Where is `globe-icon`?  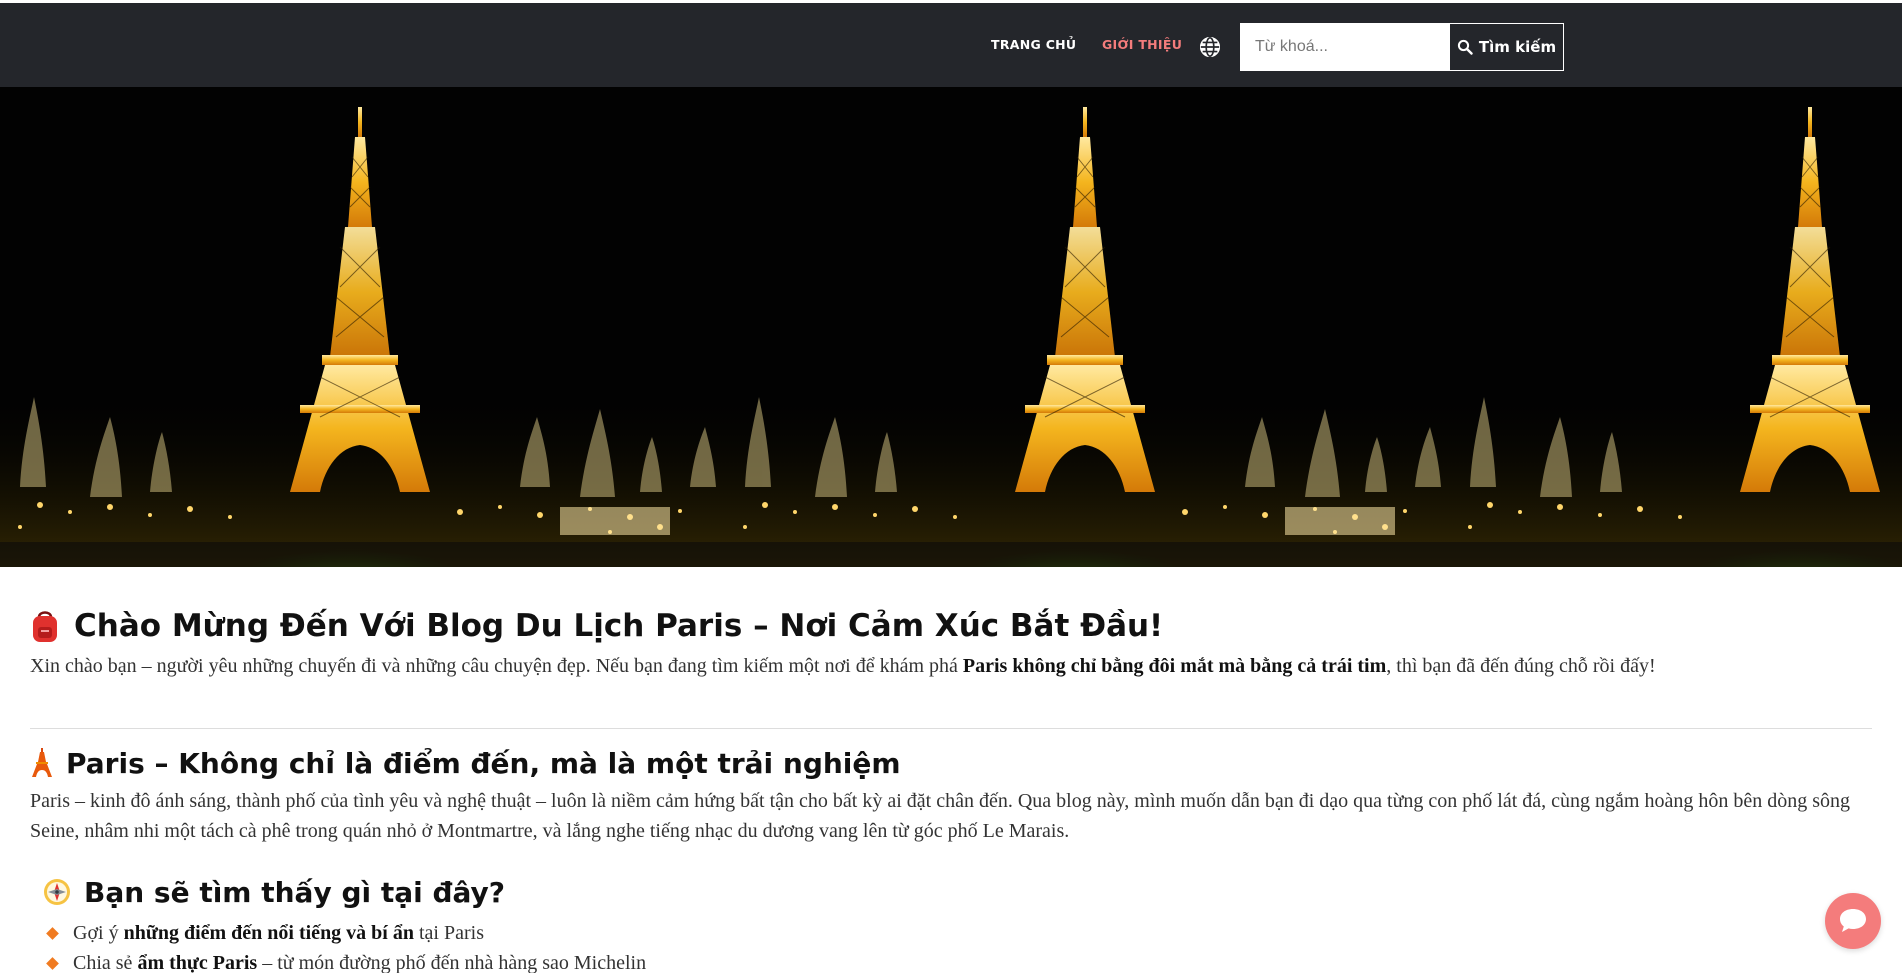
globe-icon is located at coordinates (1210, 47).